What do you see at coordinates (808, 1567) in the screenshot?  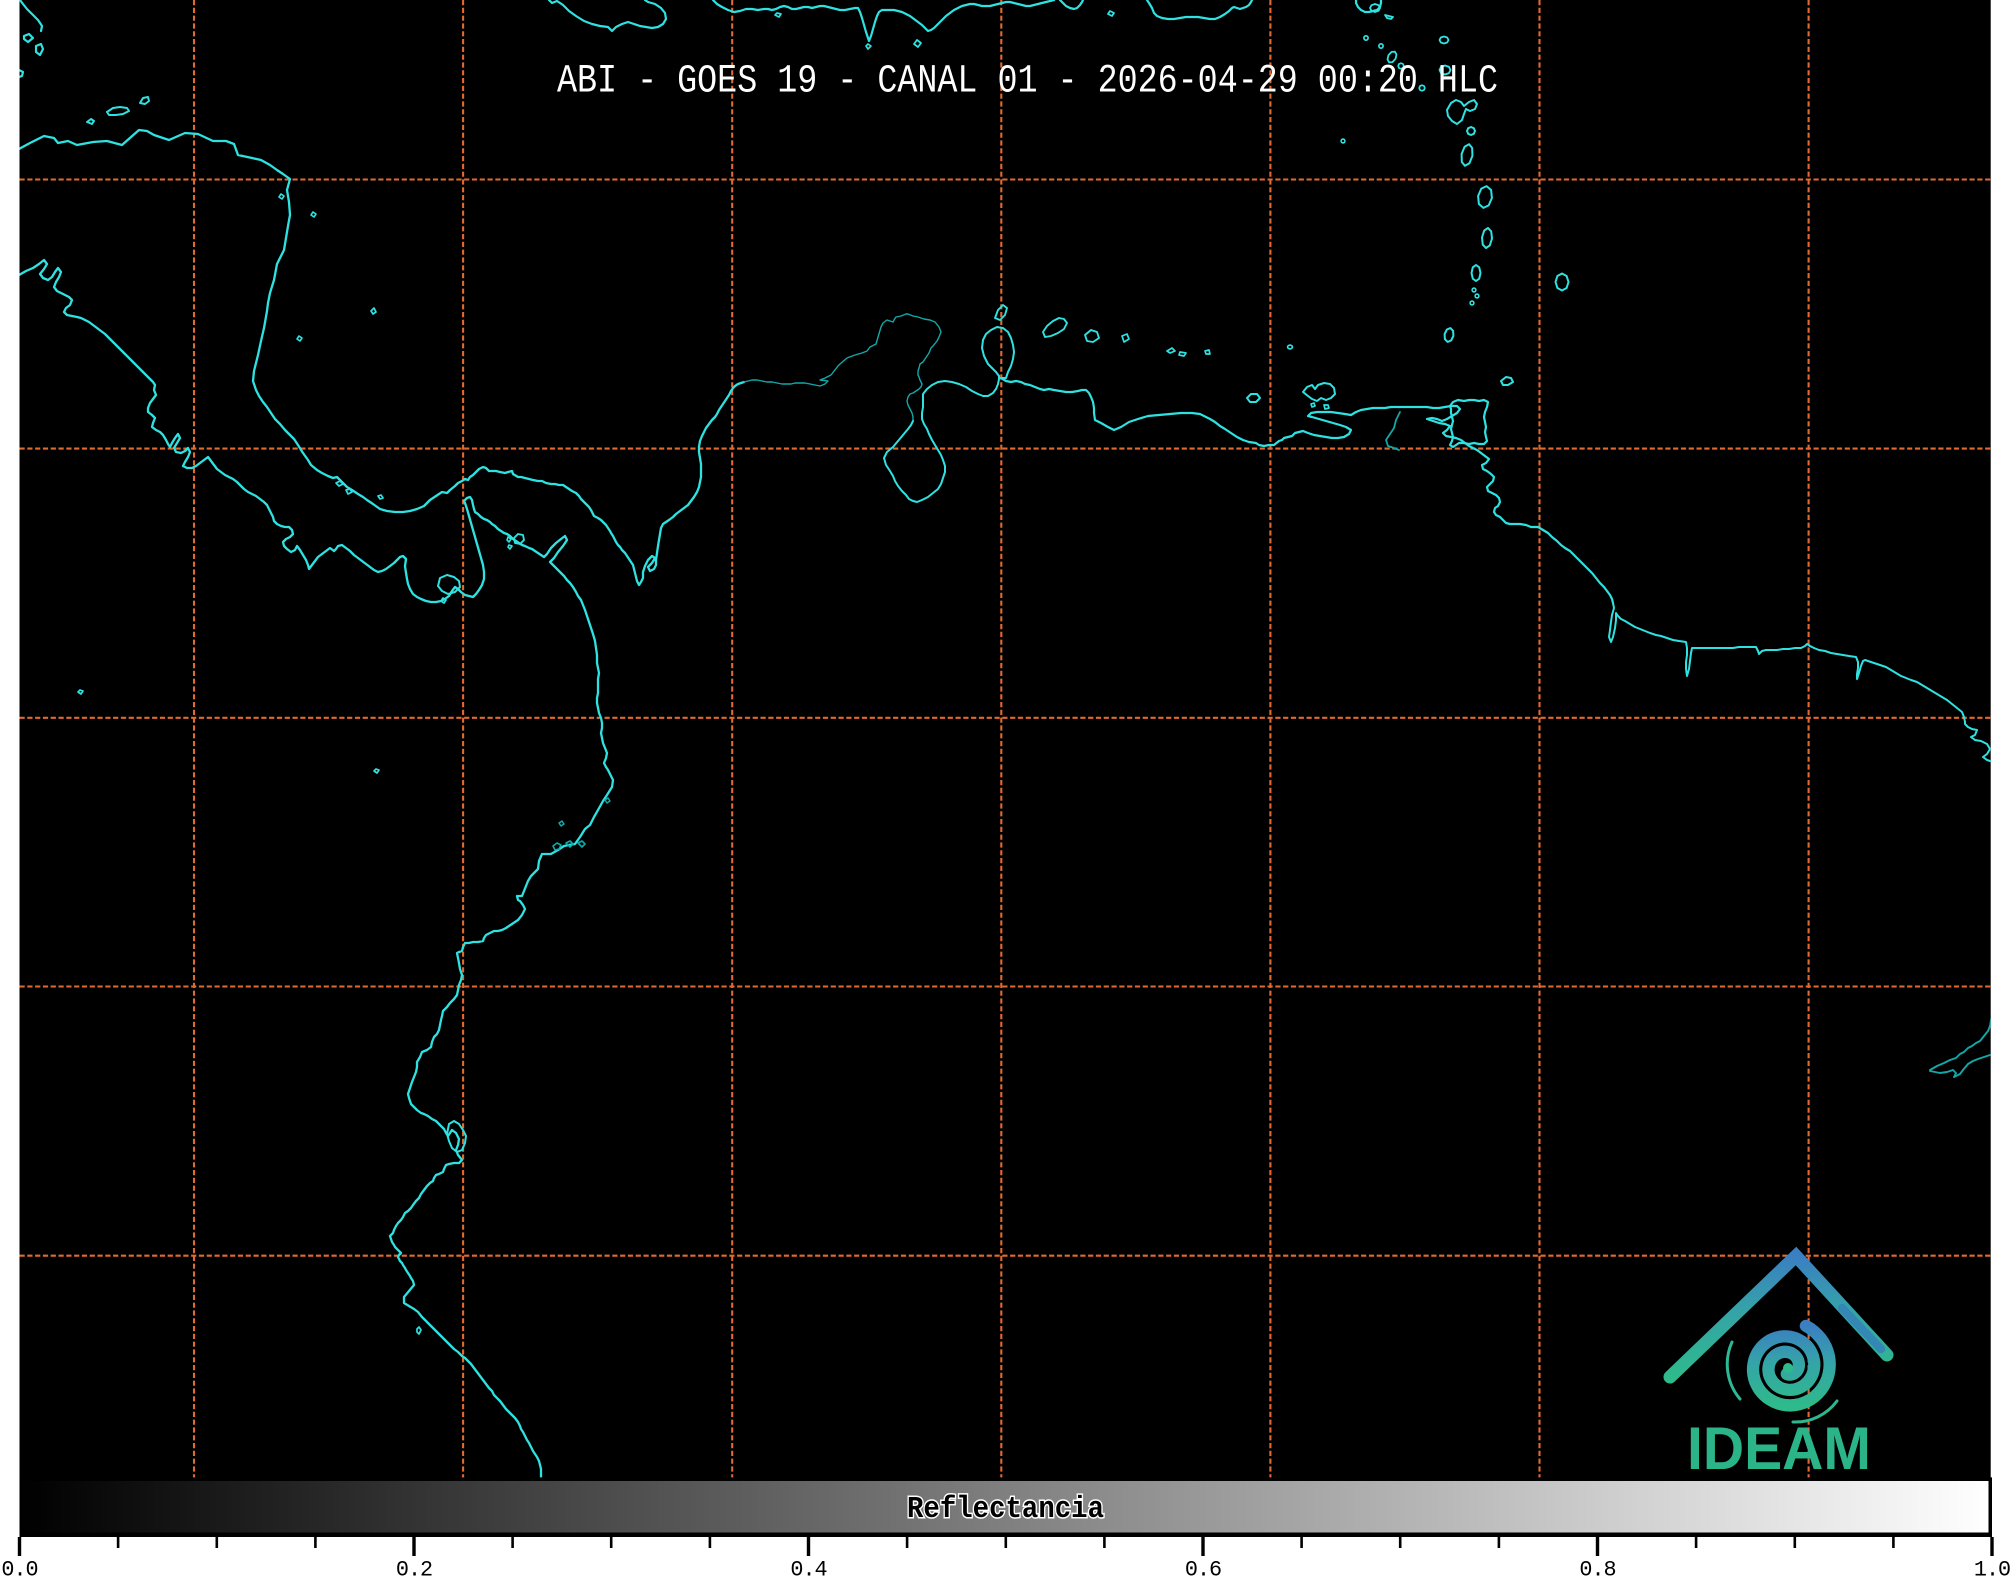 I see `svg-text: 0.4` at bounding box center [808, 1567].